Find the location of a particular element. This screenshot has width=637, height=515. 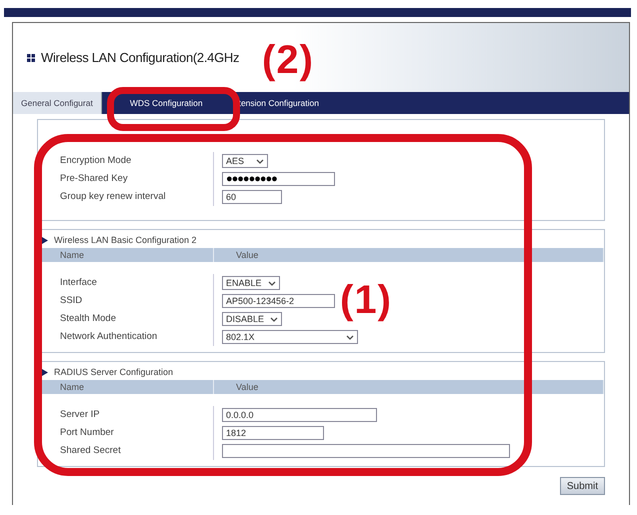

field-label: Encryption Mode is located at coordinates (96, 161).